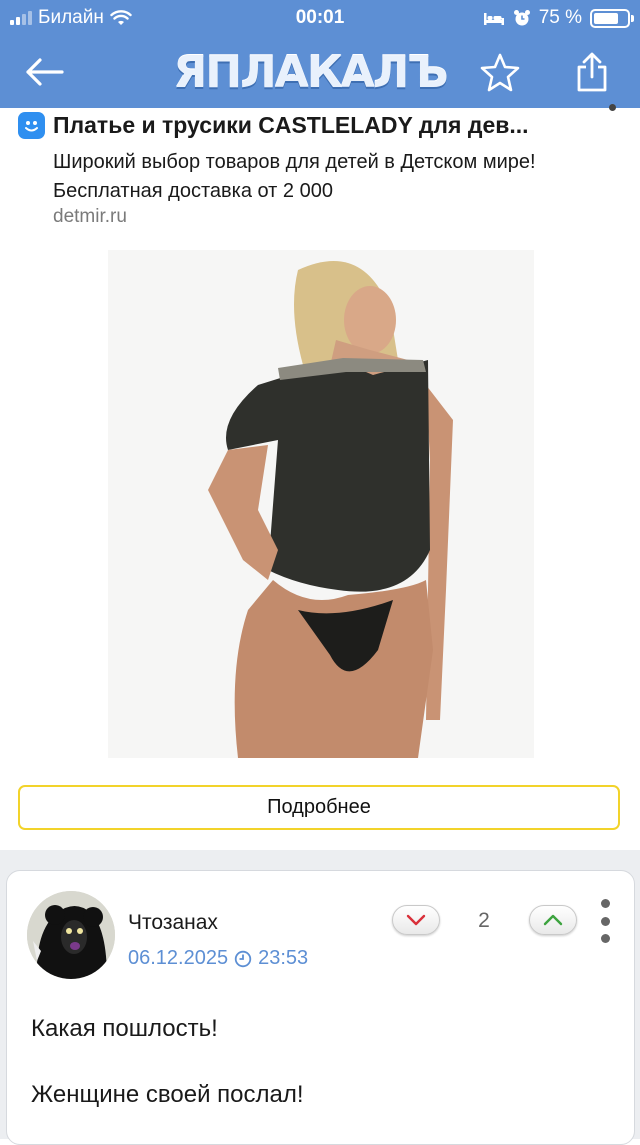 Image resolution: width=640 pixels, height=1145 pixels. What do you see at coordinates (320, 18) in the screenshot?
I see `status-bar: Билайн 00:01 75 %` at bounding box center [320, 18].